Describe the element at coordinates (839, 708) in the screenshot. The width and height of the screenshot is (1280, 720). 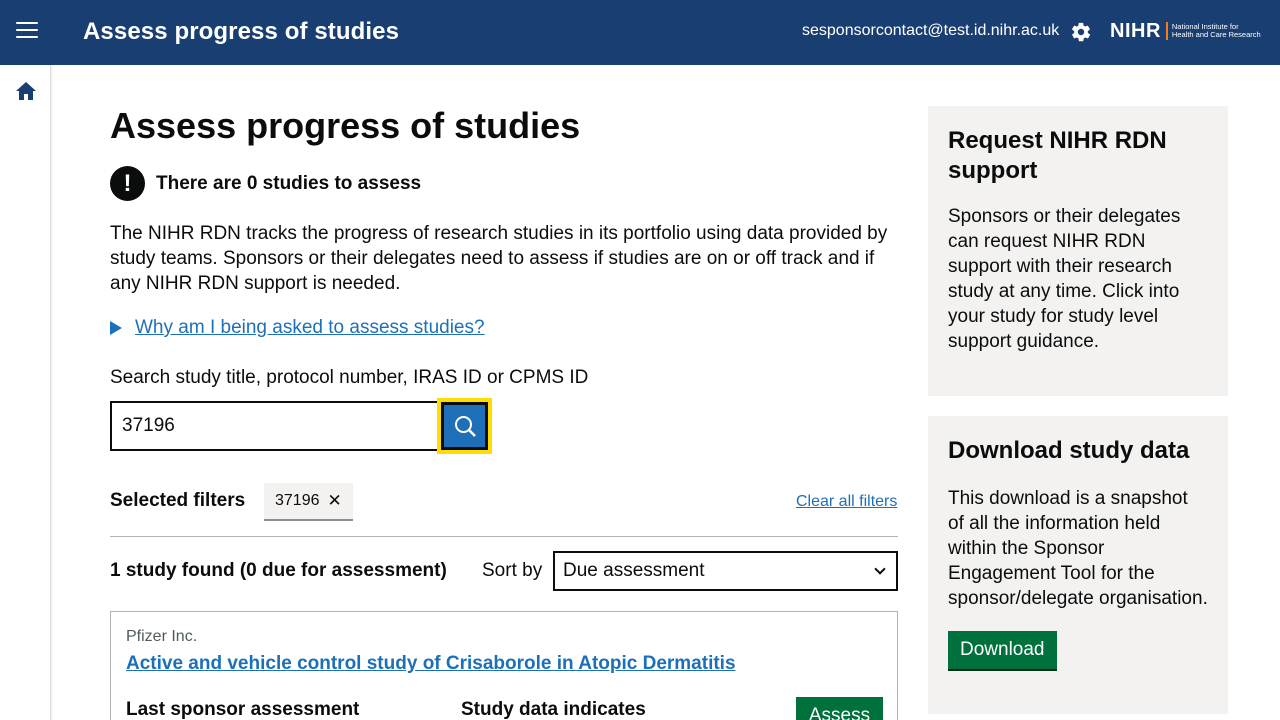
I see `assess-button: Assess` at that location.